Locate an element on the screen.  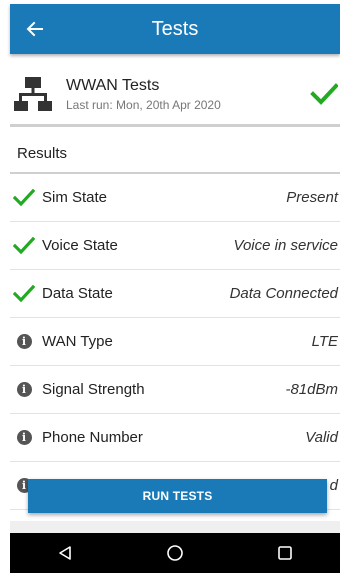
back-button is located at coordinates (35, 29).